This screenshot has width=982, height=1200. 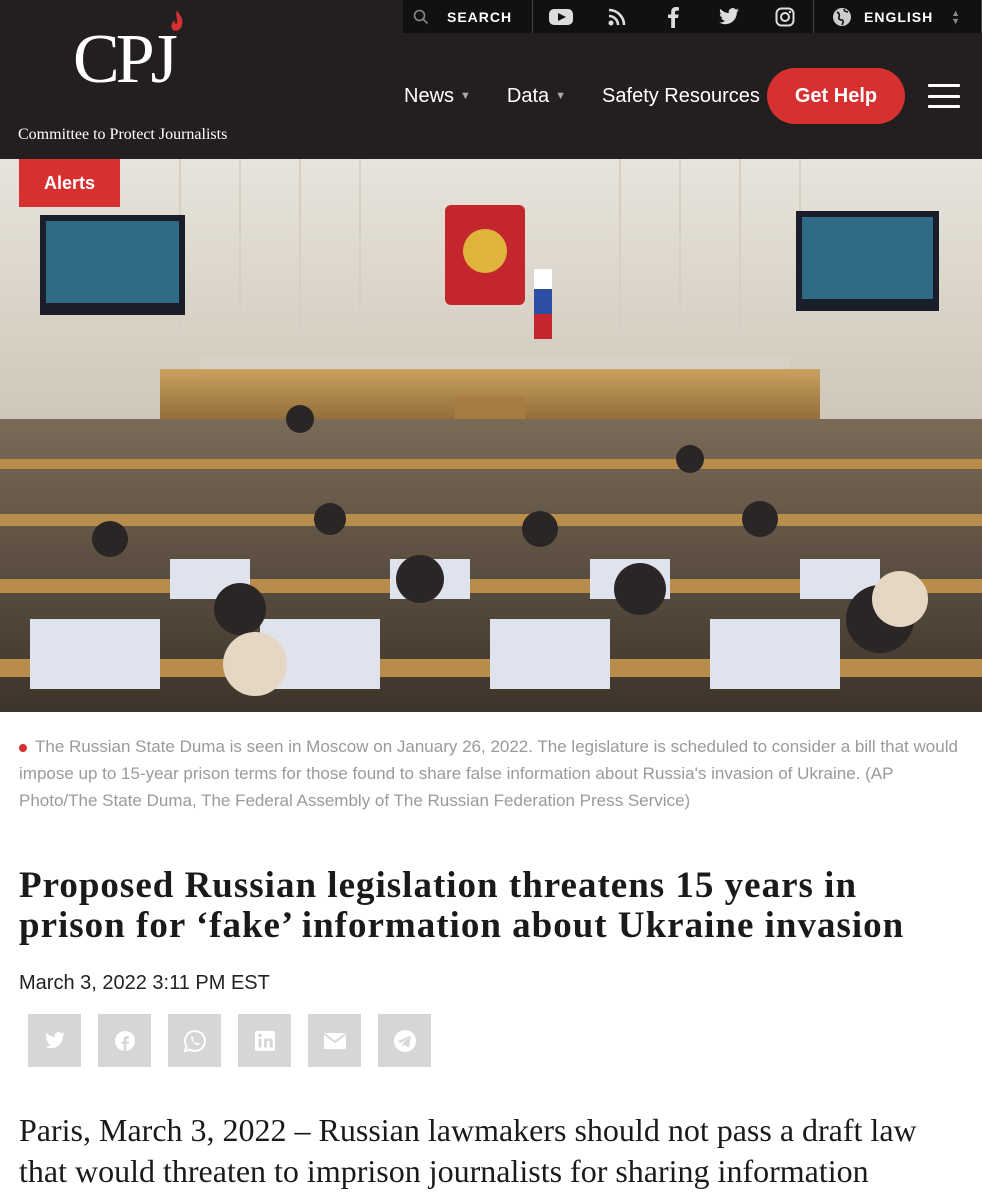 I want to click on youtube-icon, so click(x=561, y=16).